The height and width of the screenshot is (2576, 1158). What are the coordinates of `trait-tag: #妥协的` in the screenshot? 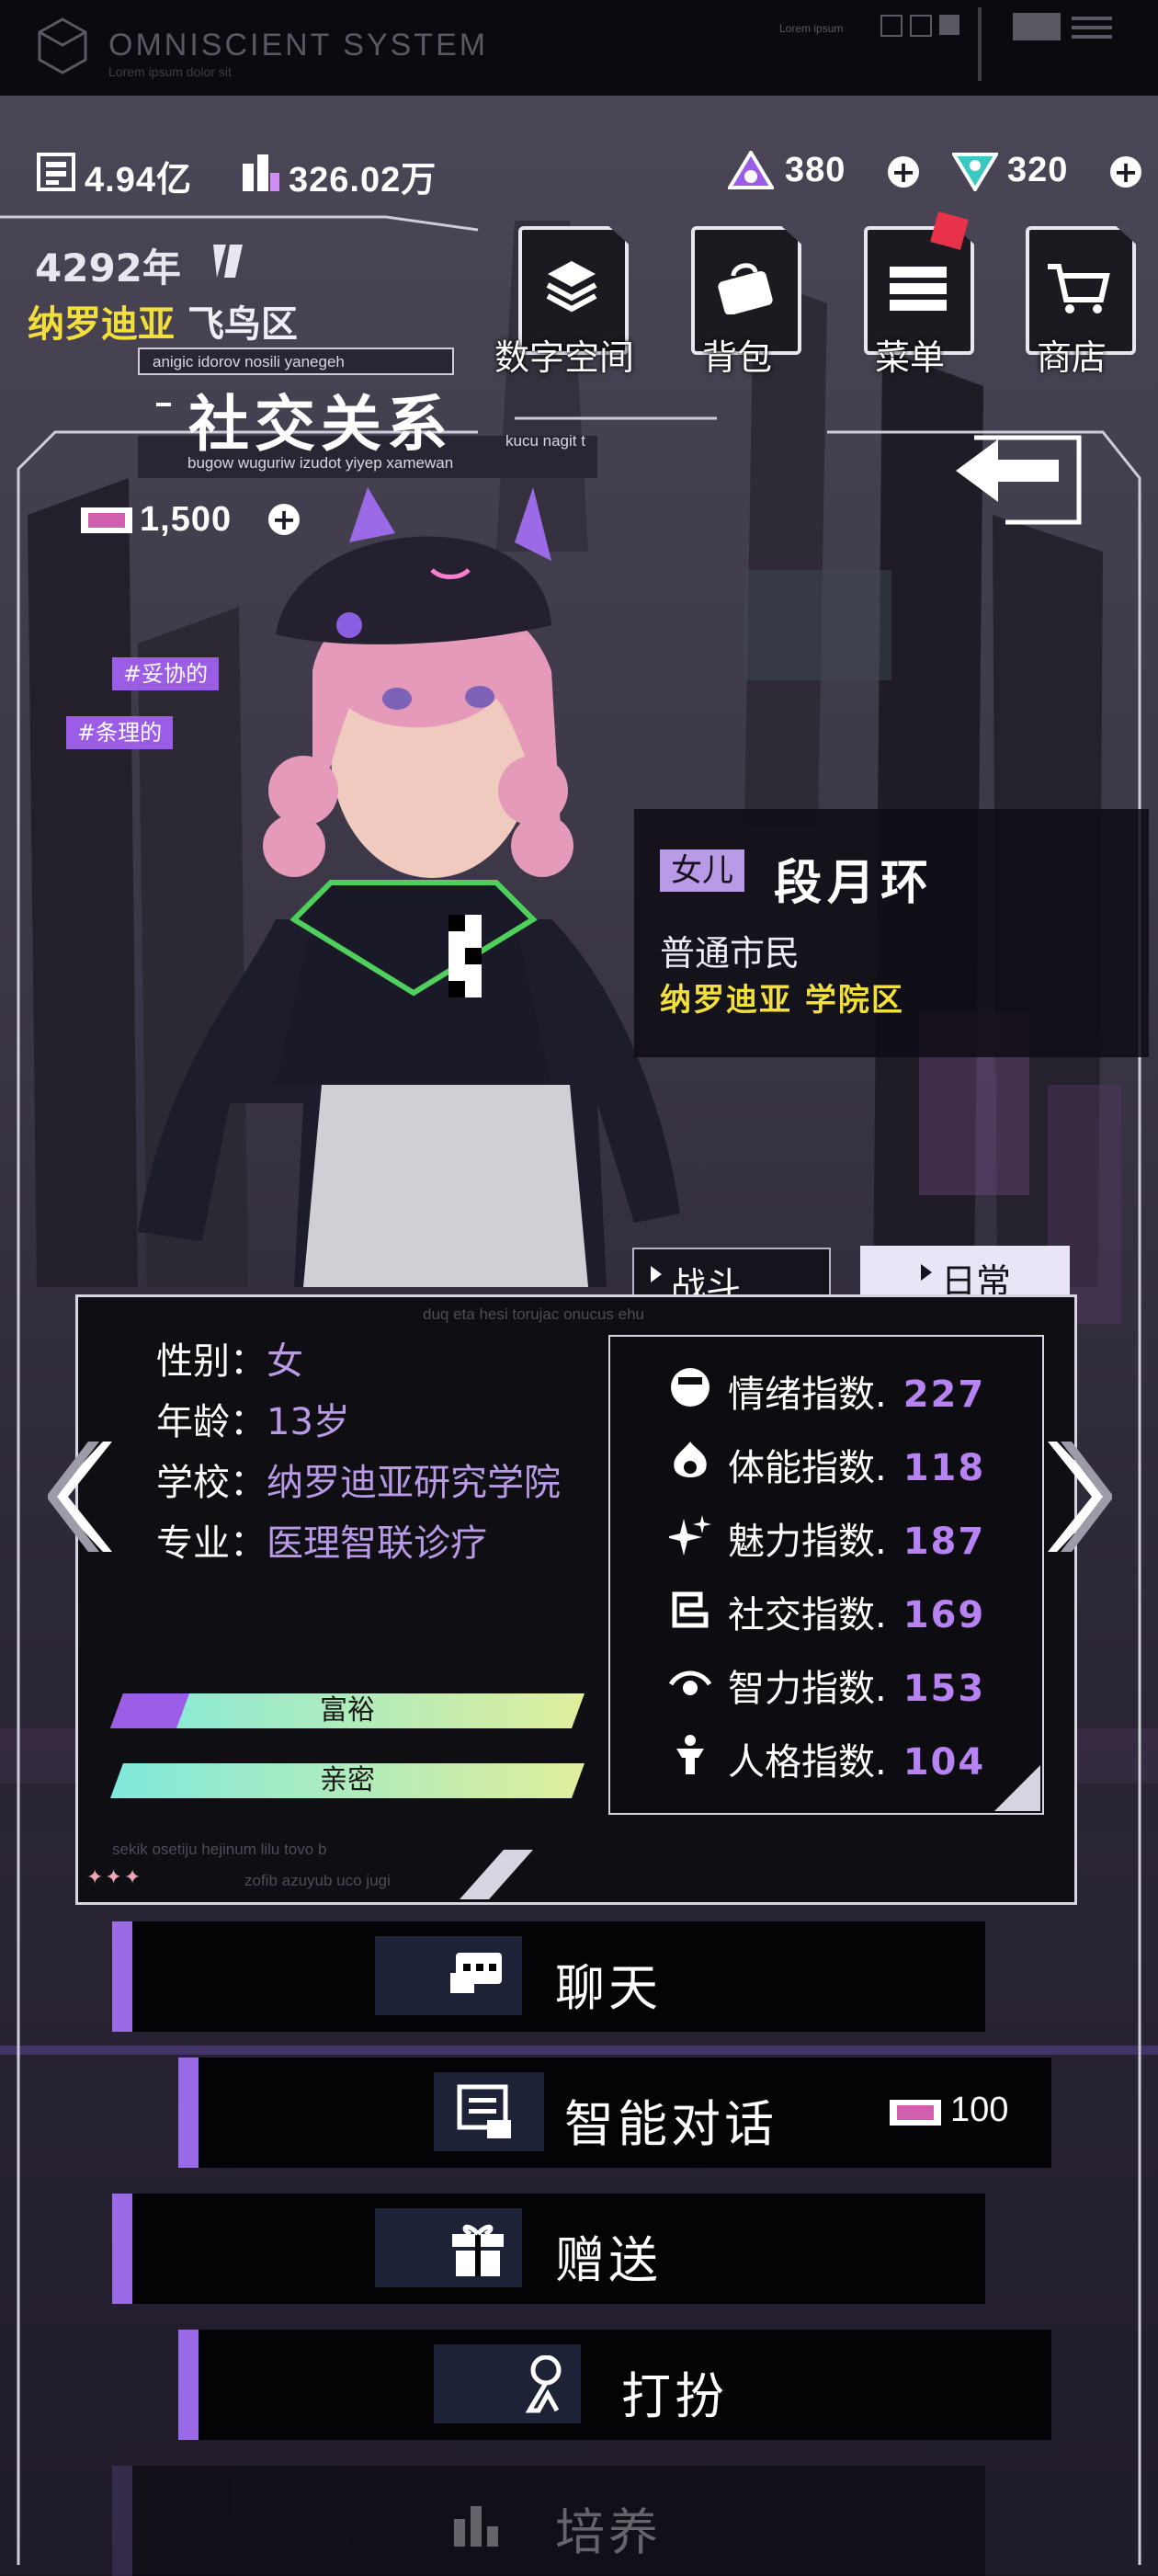 It's located at (166, 673).